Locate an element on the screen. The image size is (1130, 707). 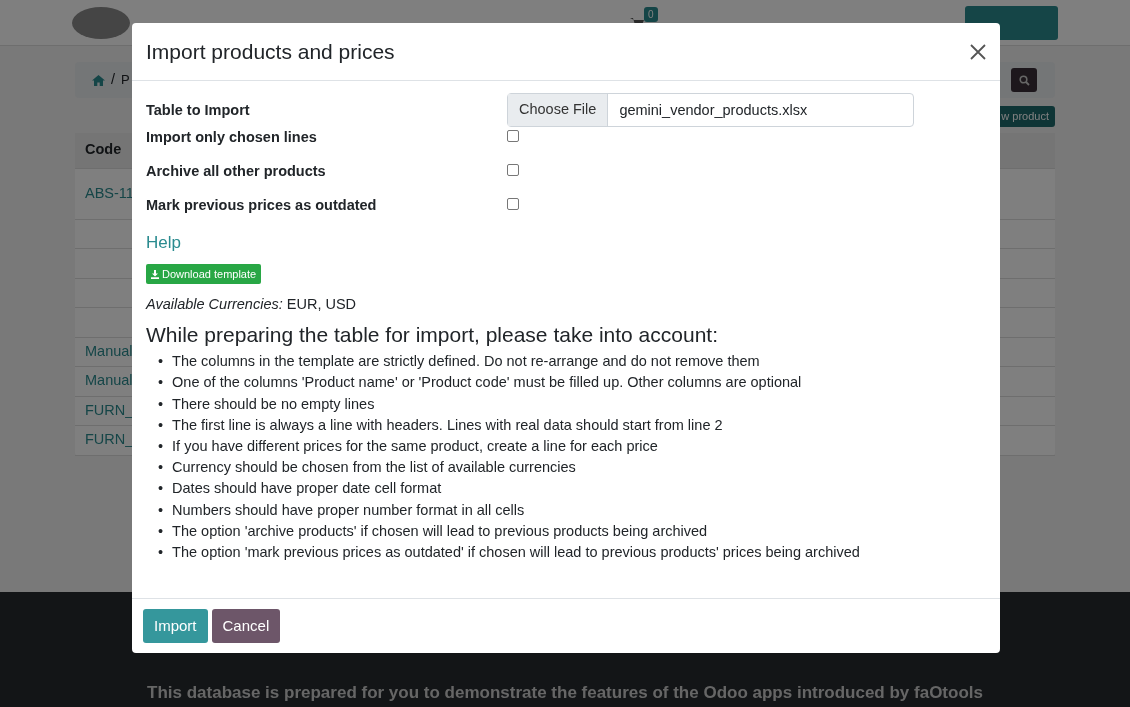
currencies-text: Available Currencies: EUR, USD is located at coordinates (252, 305).